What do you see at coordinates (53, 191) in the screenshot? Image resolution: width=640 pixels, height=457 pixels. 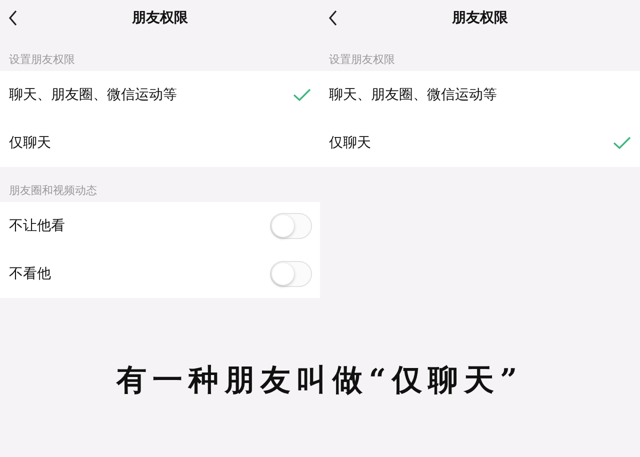 I see `section-label: 朋友圈和视频动态` at bounding box center [53, 191].